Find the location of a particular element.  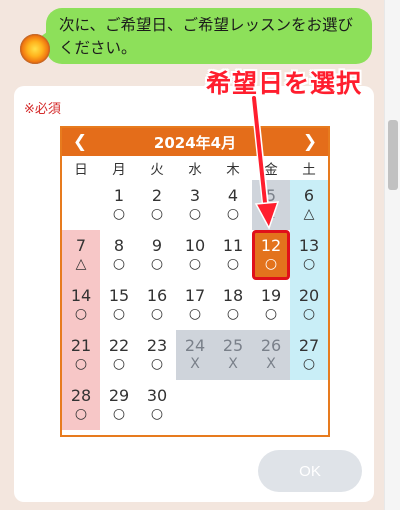

calendar-day-23: 23 ○ is located at coordinates (157, 355).